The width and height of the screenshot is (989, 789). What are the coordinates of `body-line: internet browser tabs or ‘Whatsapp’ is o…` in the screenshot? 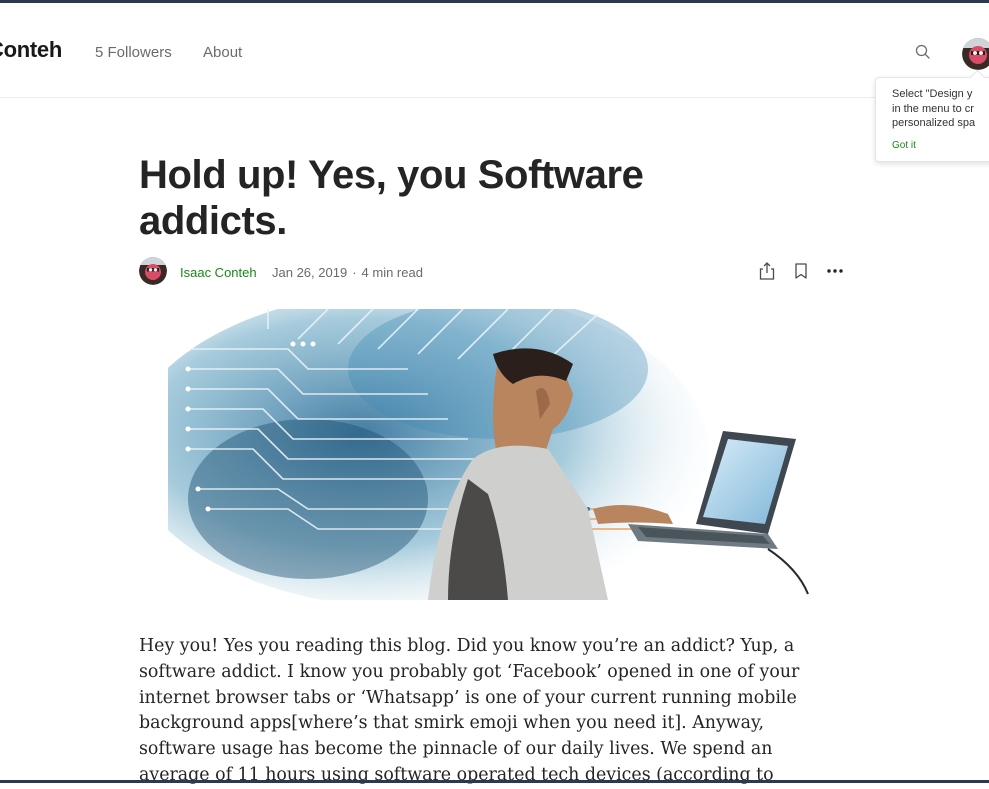 It's located at (468, 697).